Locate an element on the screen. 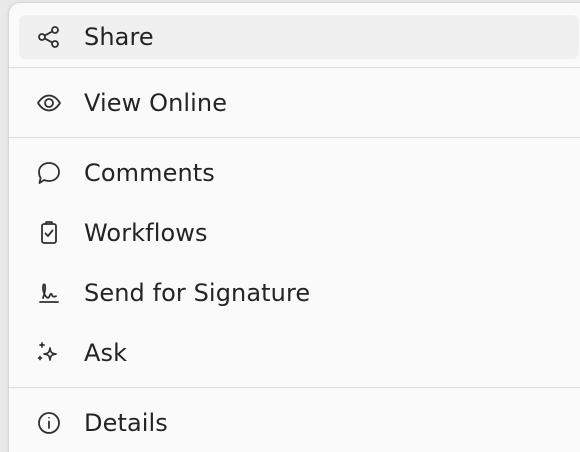 This screenshot has height=452, width=580. menu-item-send-for-signature: Send for Signature is located at coordinates (299, 293).